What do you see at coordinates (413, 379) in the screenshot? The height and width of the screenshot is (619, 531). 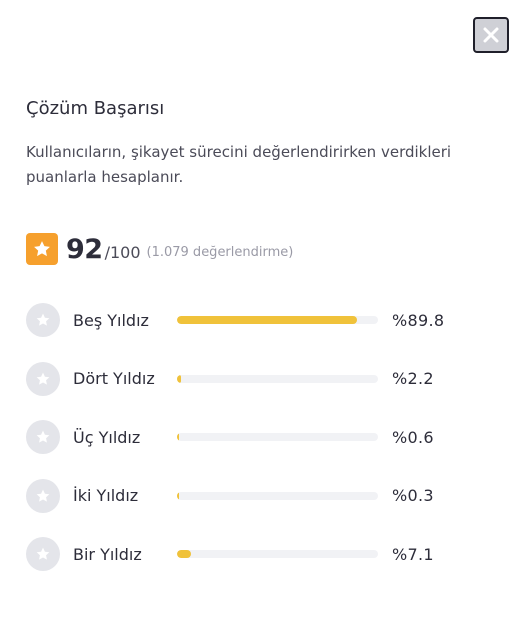 I see `rating-percent: %2.2` at bounding box center [413, 379].